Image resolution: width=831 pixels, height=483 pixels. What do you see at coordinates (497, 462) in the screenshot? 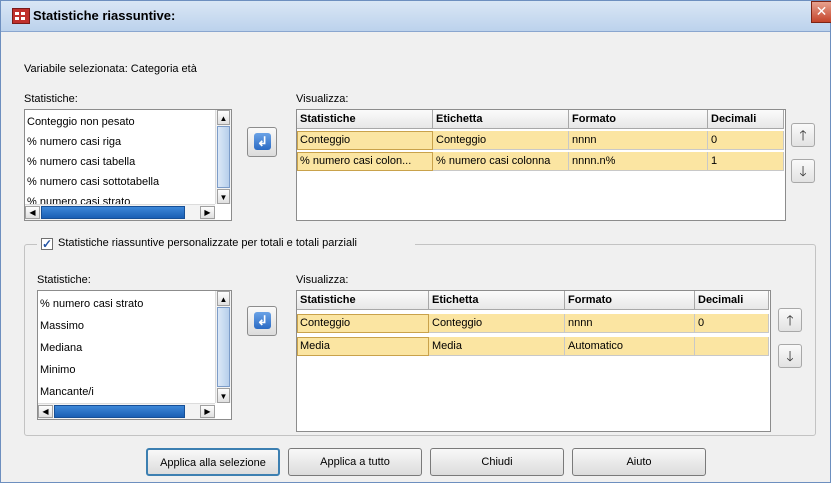
I see `close-button: Chiudi` at bounding box center [497, 462].